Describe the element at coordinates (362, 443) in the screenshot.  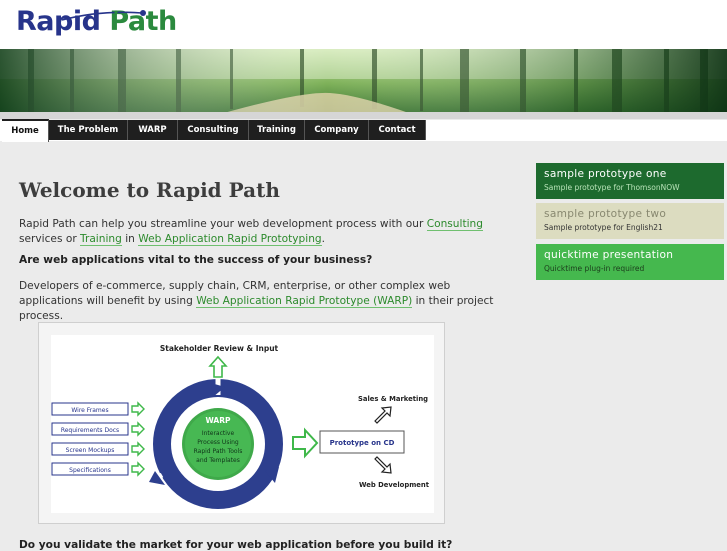
I see `prototype-on-cd-label: Prototype on CD` at that location.